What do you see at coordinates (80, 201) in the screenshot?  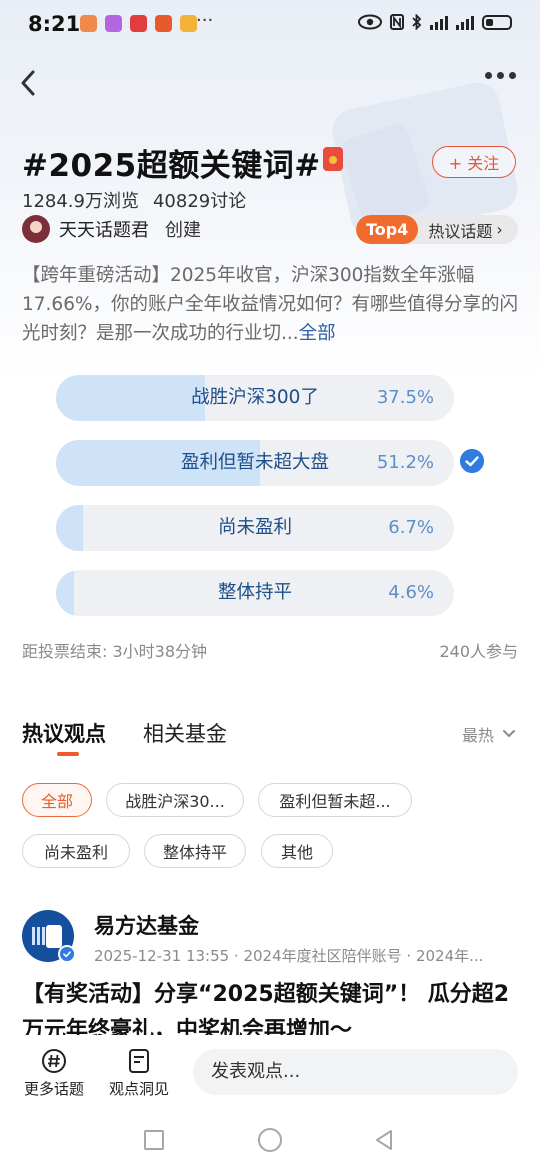 I see `view-count: 1284.9万浏览` at bounding box center [80, 201].